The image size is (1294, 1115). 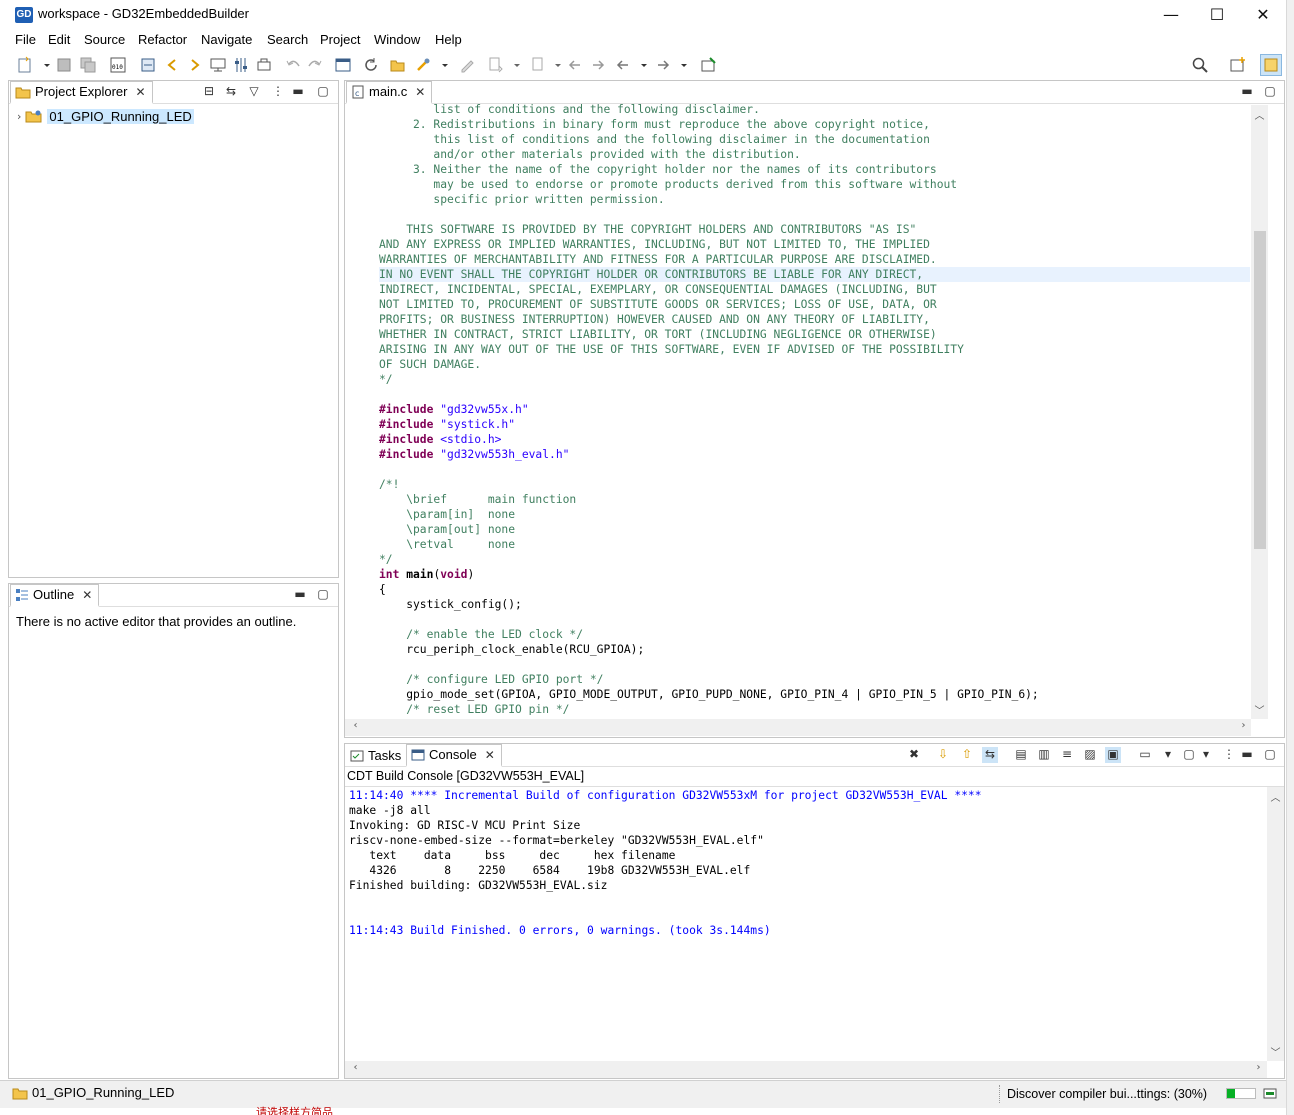 What do you see at coordinates (1168, 755) in the screenshot?
I see `display-console-dropdown-icon: ▾` at bounding box center [1168, 755].